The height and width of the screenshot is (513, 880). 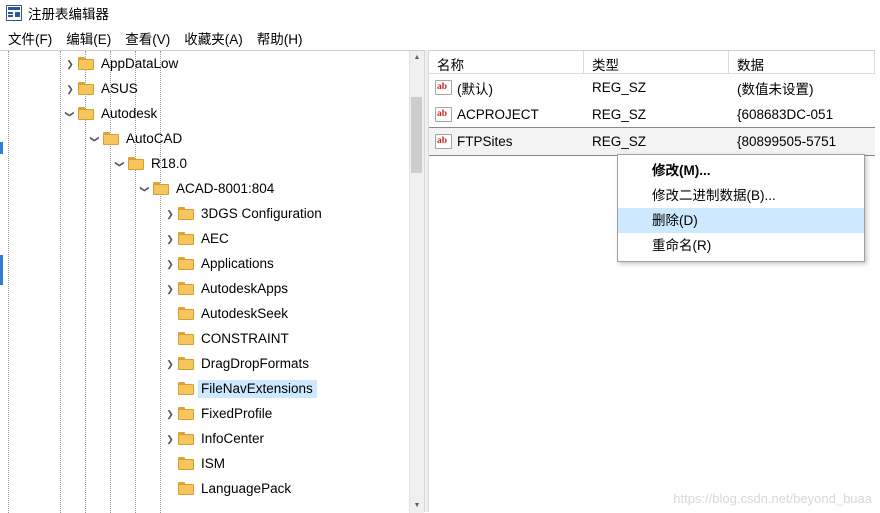 What do you see at coordinates (68, 14) in the screenshot?
I see `window-title: 注册表编辑器` at bounding box center [68, 14].